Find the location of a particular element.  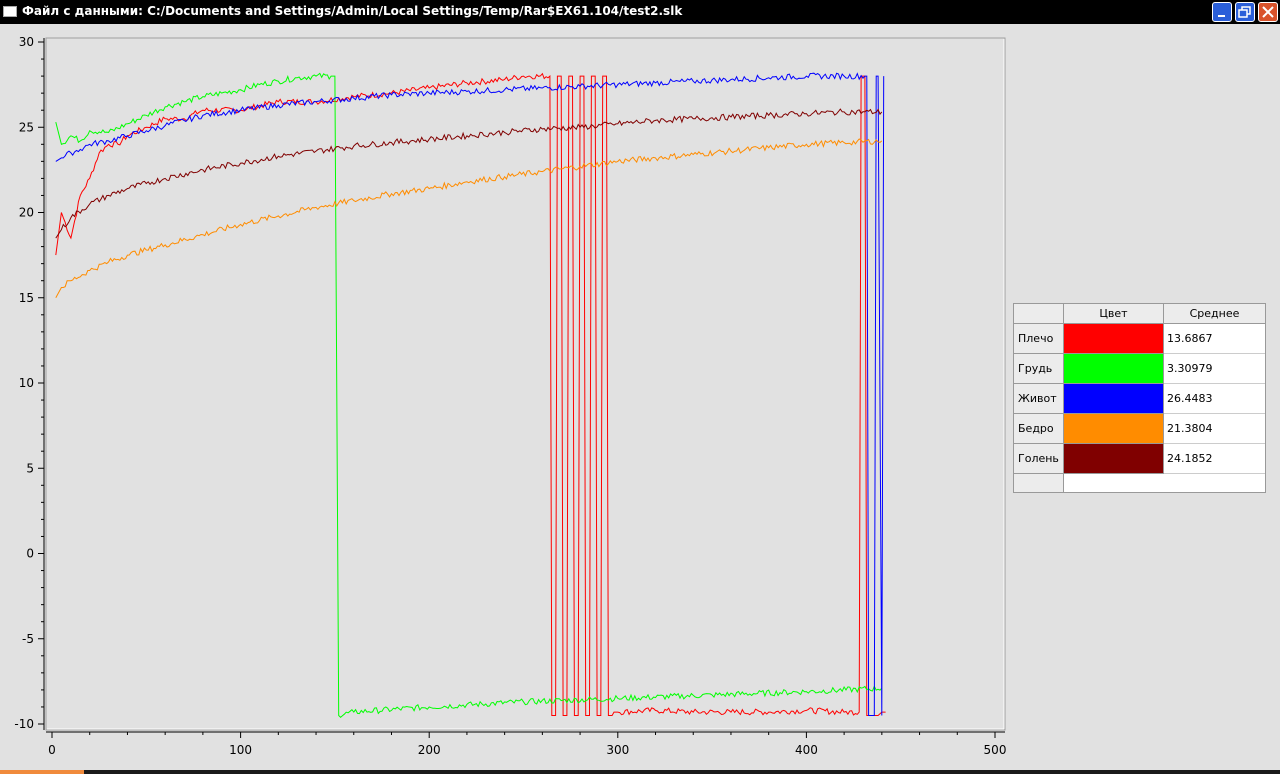

legend-header-color: Цвет is located at coordinates (1114, 314).